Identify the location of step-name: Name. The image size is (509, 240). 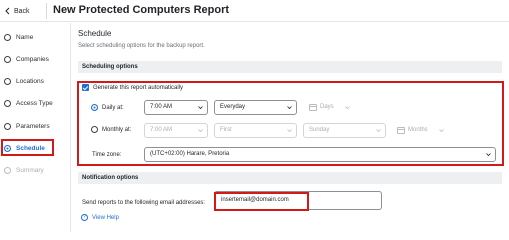
(18, 37).